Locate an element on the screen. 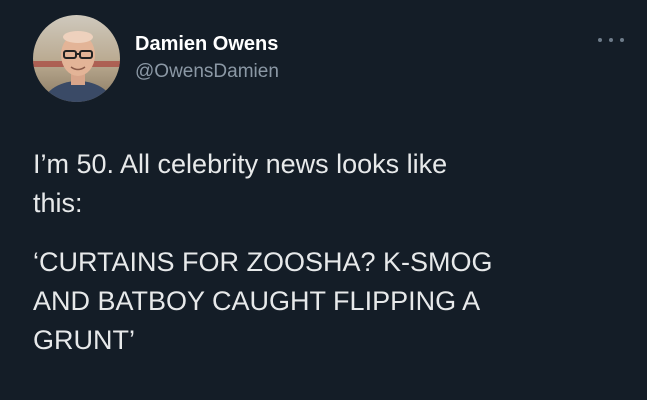  user-handle: @OwensDamien is located at coordinates (207, 72).